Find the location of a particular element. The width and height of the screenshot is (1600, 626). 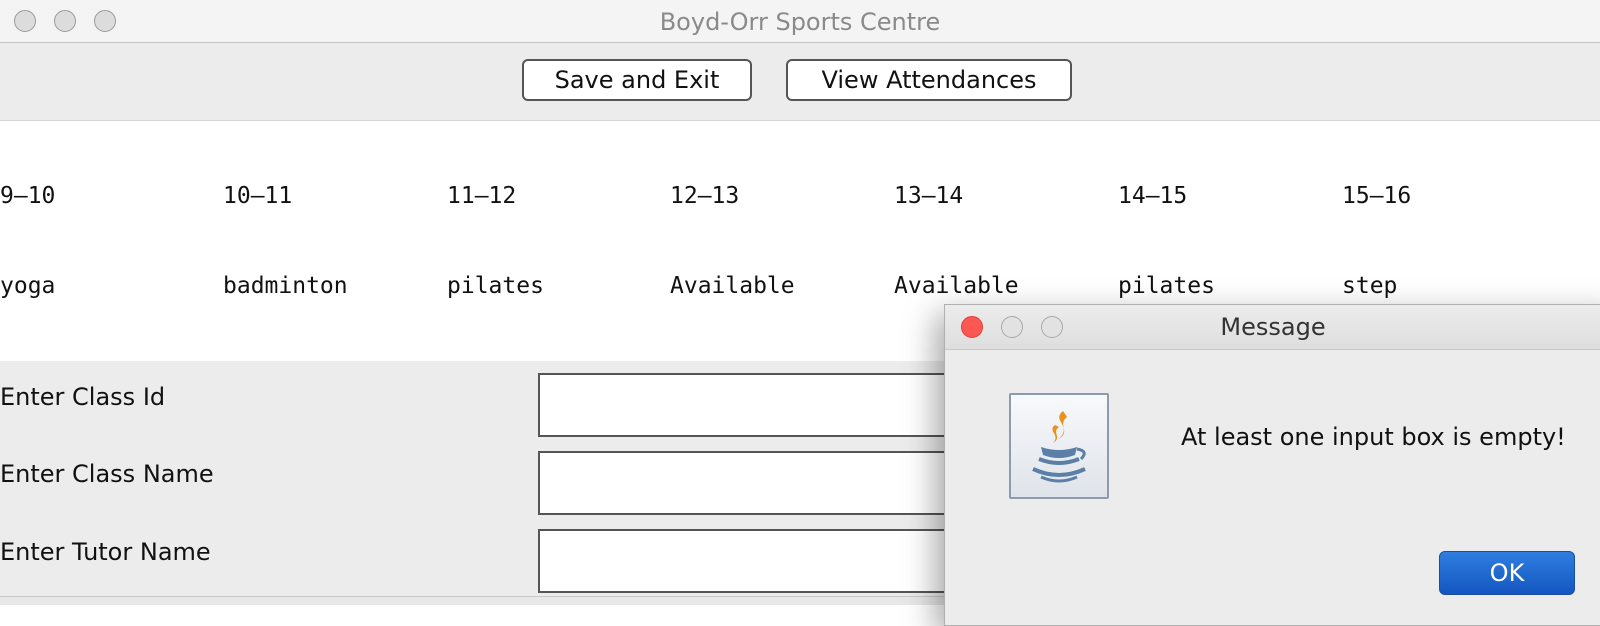

slot-time: 10–11 is located at coordinates (258, 196).